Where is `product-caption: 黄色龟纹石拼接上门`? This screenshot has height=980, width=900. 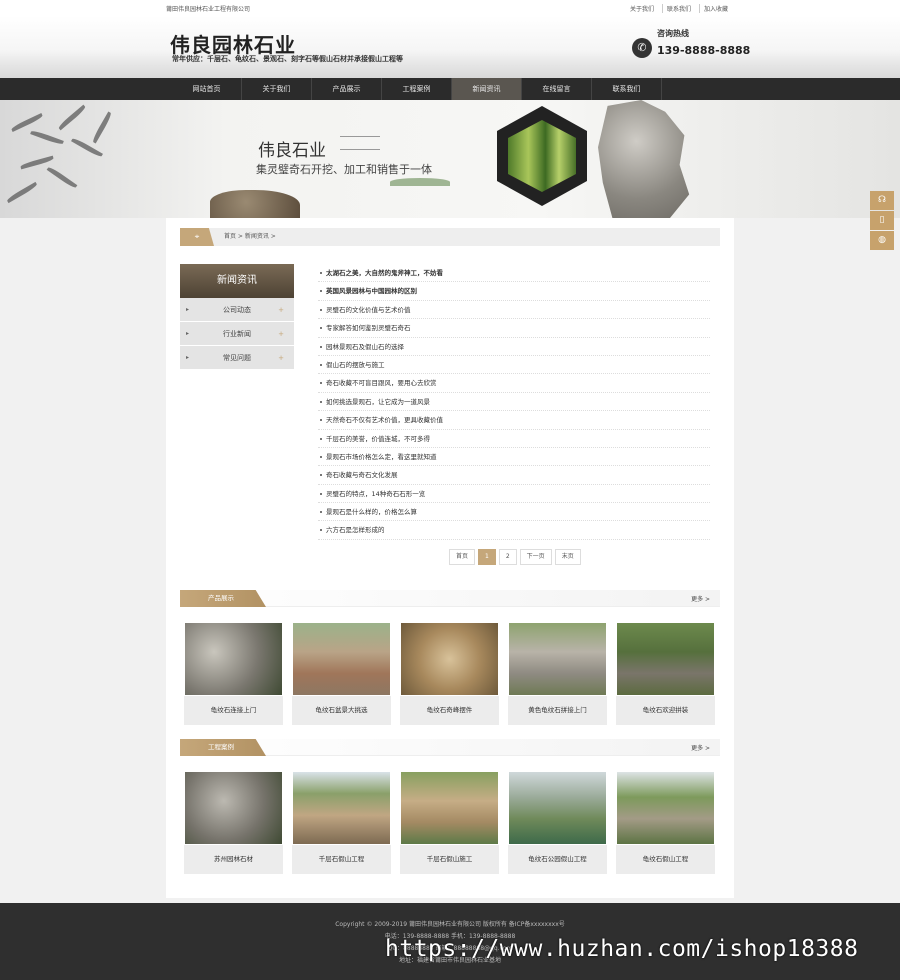 product-caption: 黄色龟纹石拼接上门 is located at coordinates (557, 710).